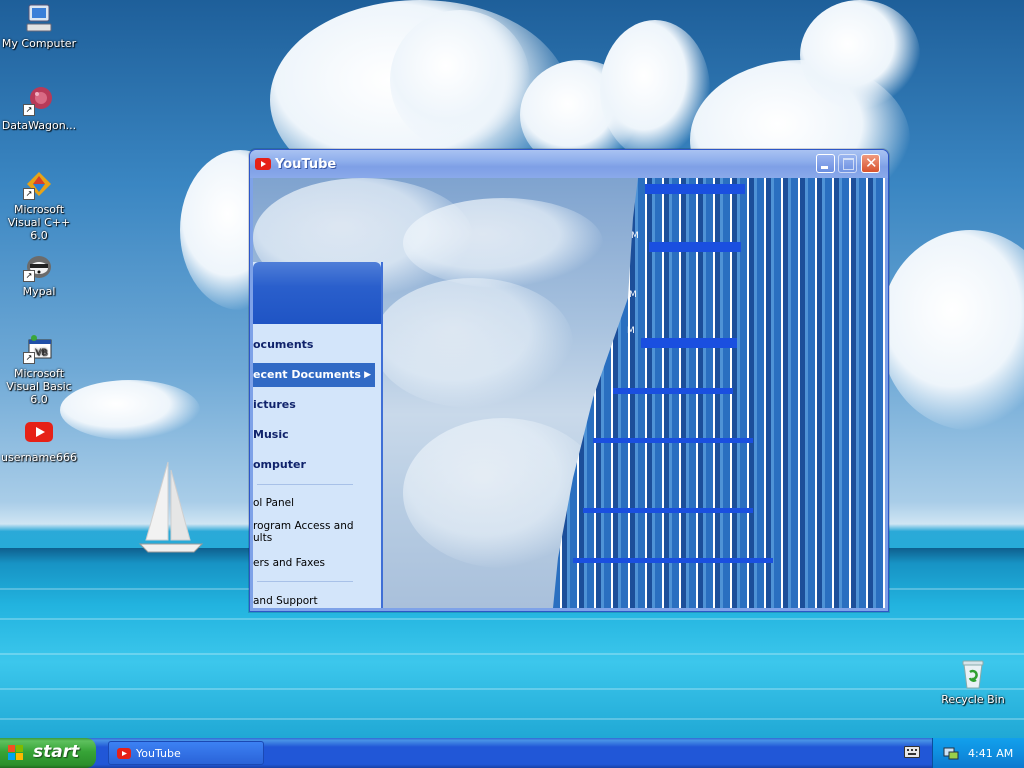 The height and width of the screenshot is (768, 1024). What do you see at coordinates (39, 386) in the screenshot?
I see `desktop-icon-label: Microsoft Visual Basic 6.0` at bounding box center [39, 386].